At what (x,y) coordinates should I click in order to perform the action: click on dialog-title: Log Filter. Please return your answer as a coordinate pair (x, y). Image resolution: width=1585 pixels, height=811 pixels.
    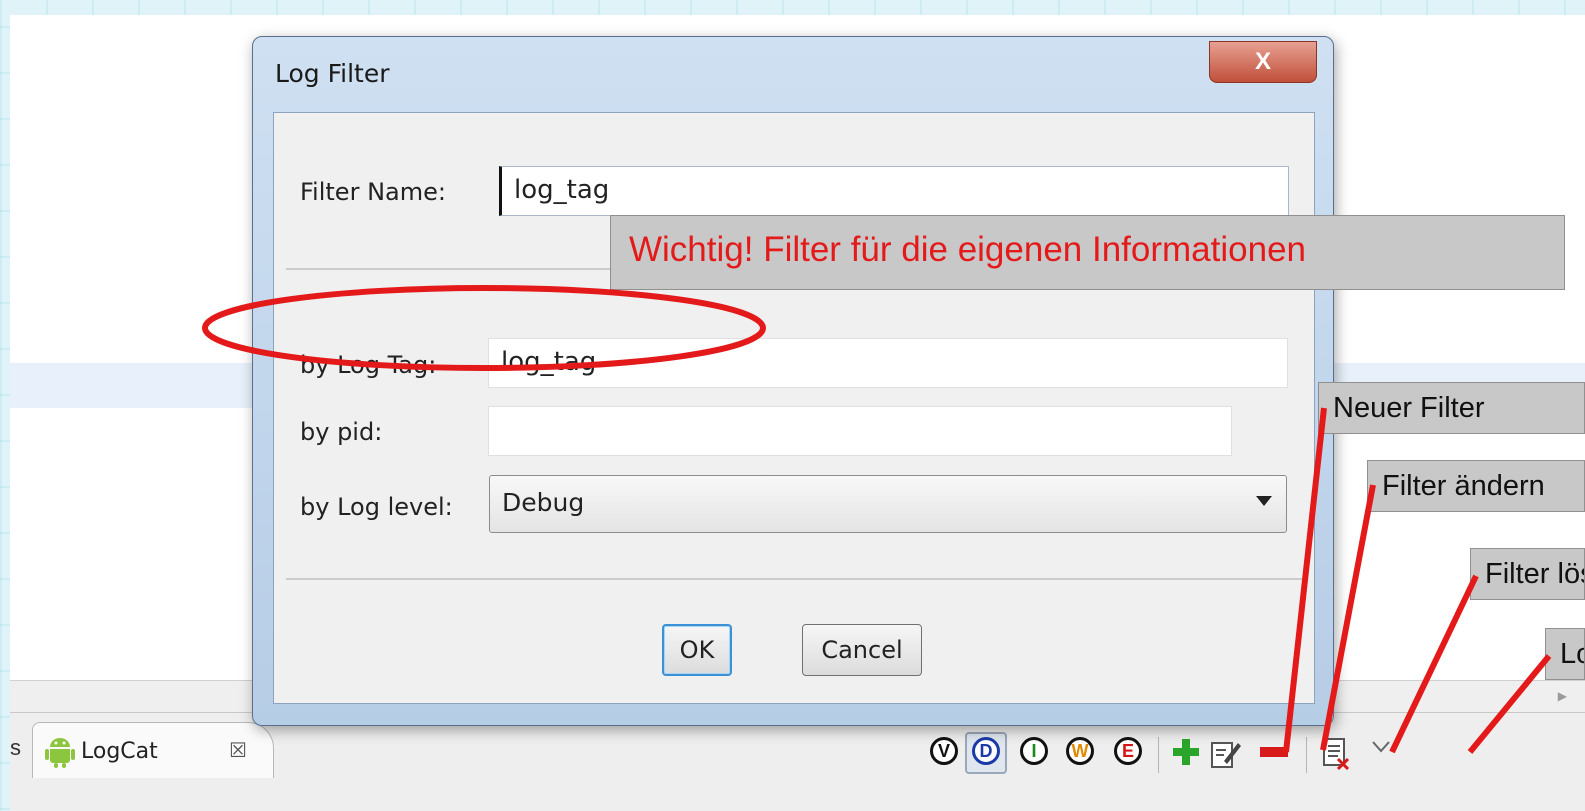
    Looking at the image, I should click on (332, 73).